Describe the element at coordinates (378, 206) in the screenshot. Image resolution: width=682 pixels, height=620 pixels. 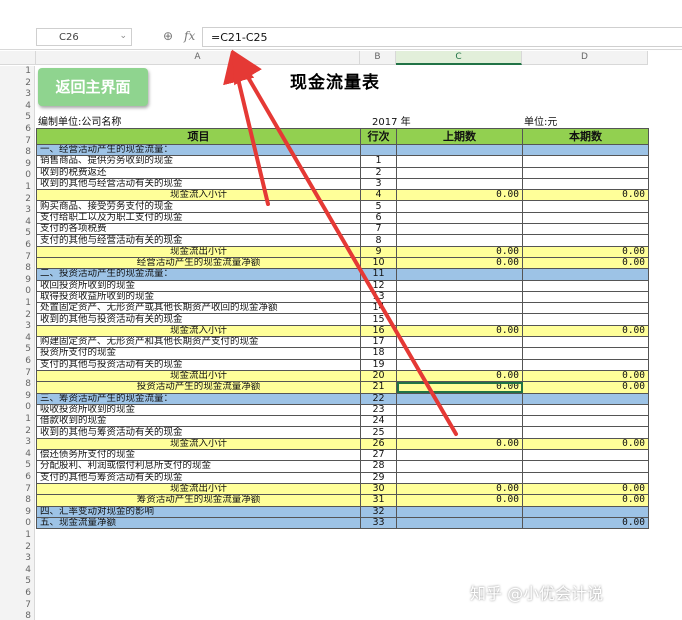
I see `seq-cell: 5` at that location.